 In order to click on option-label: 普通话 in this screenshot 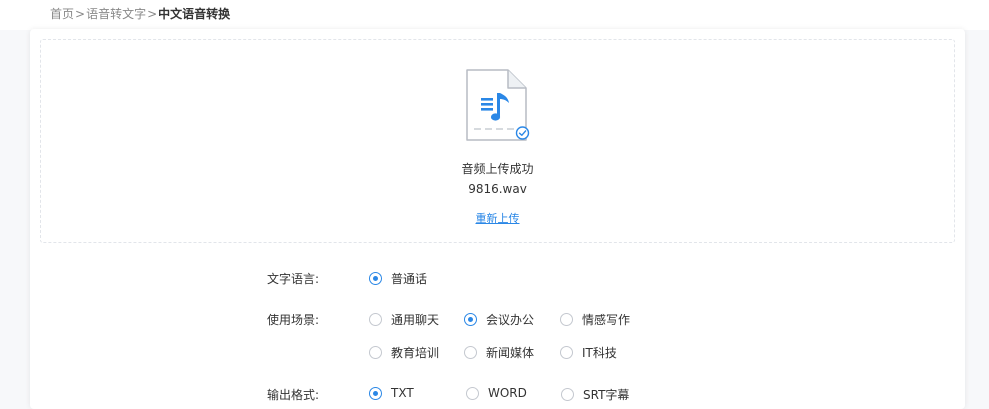, I will do `click(409, 279)`.